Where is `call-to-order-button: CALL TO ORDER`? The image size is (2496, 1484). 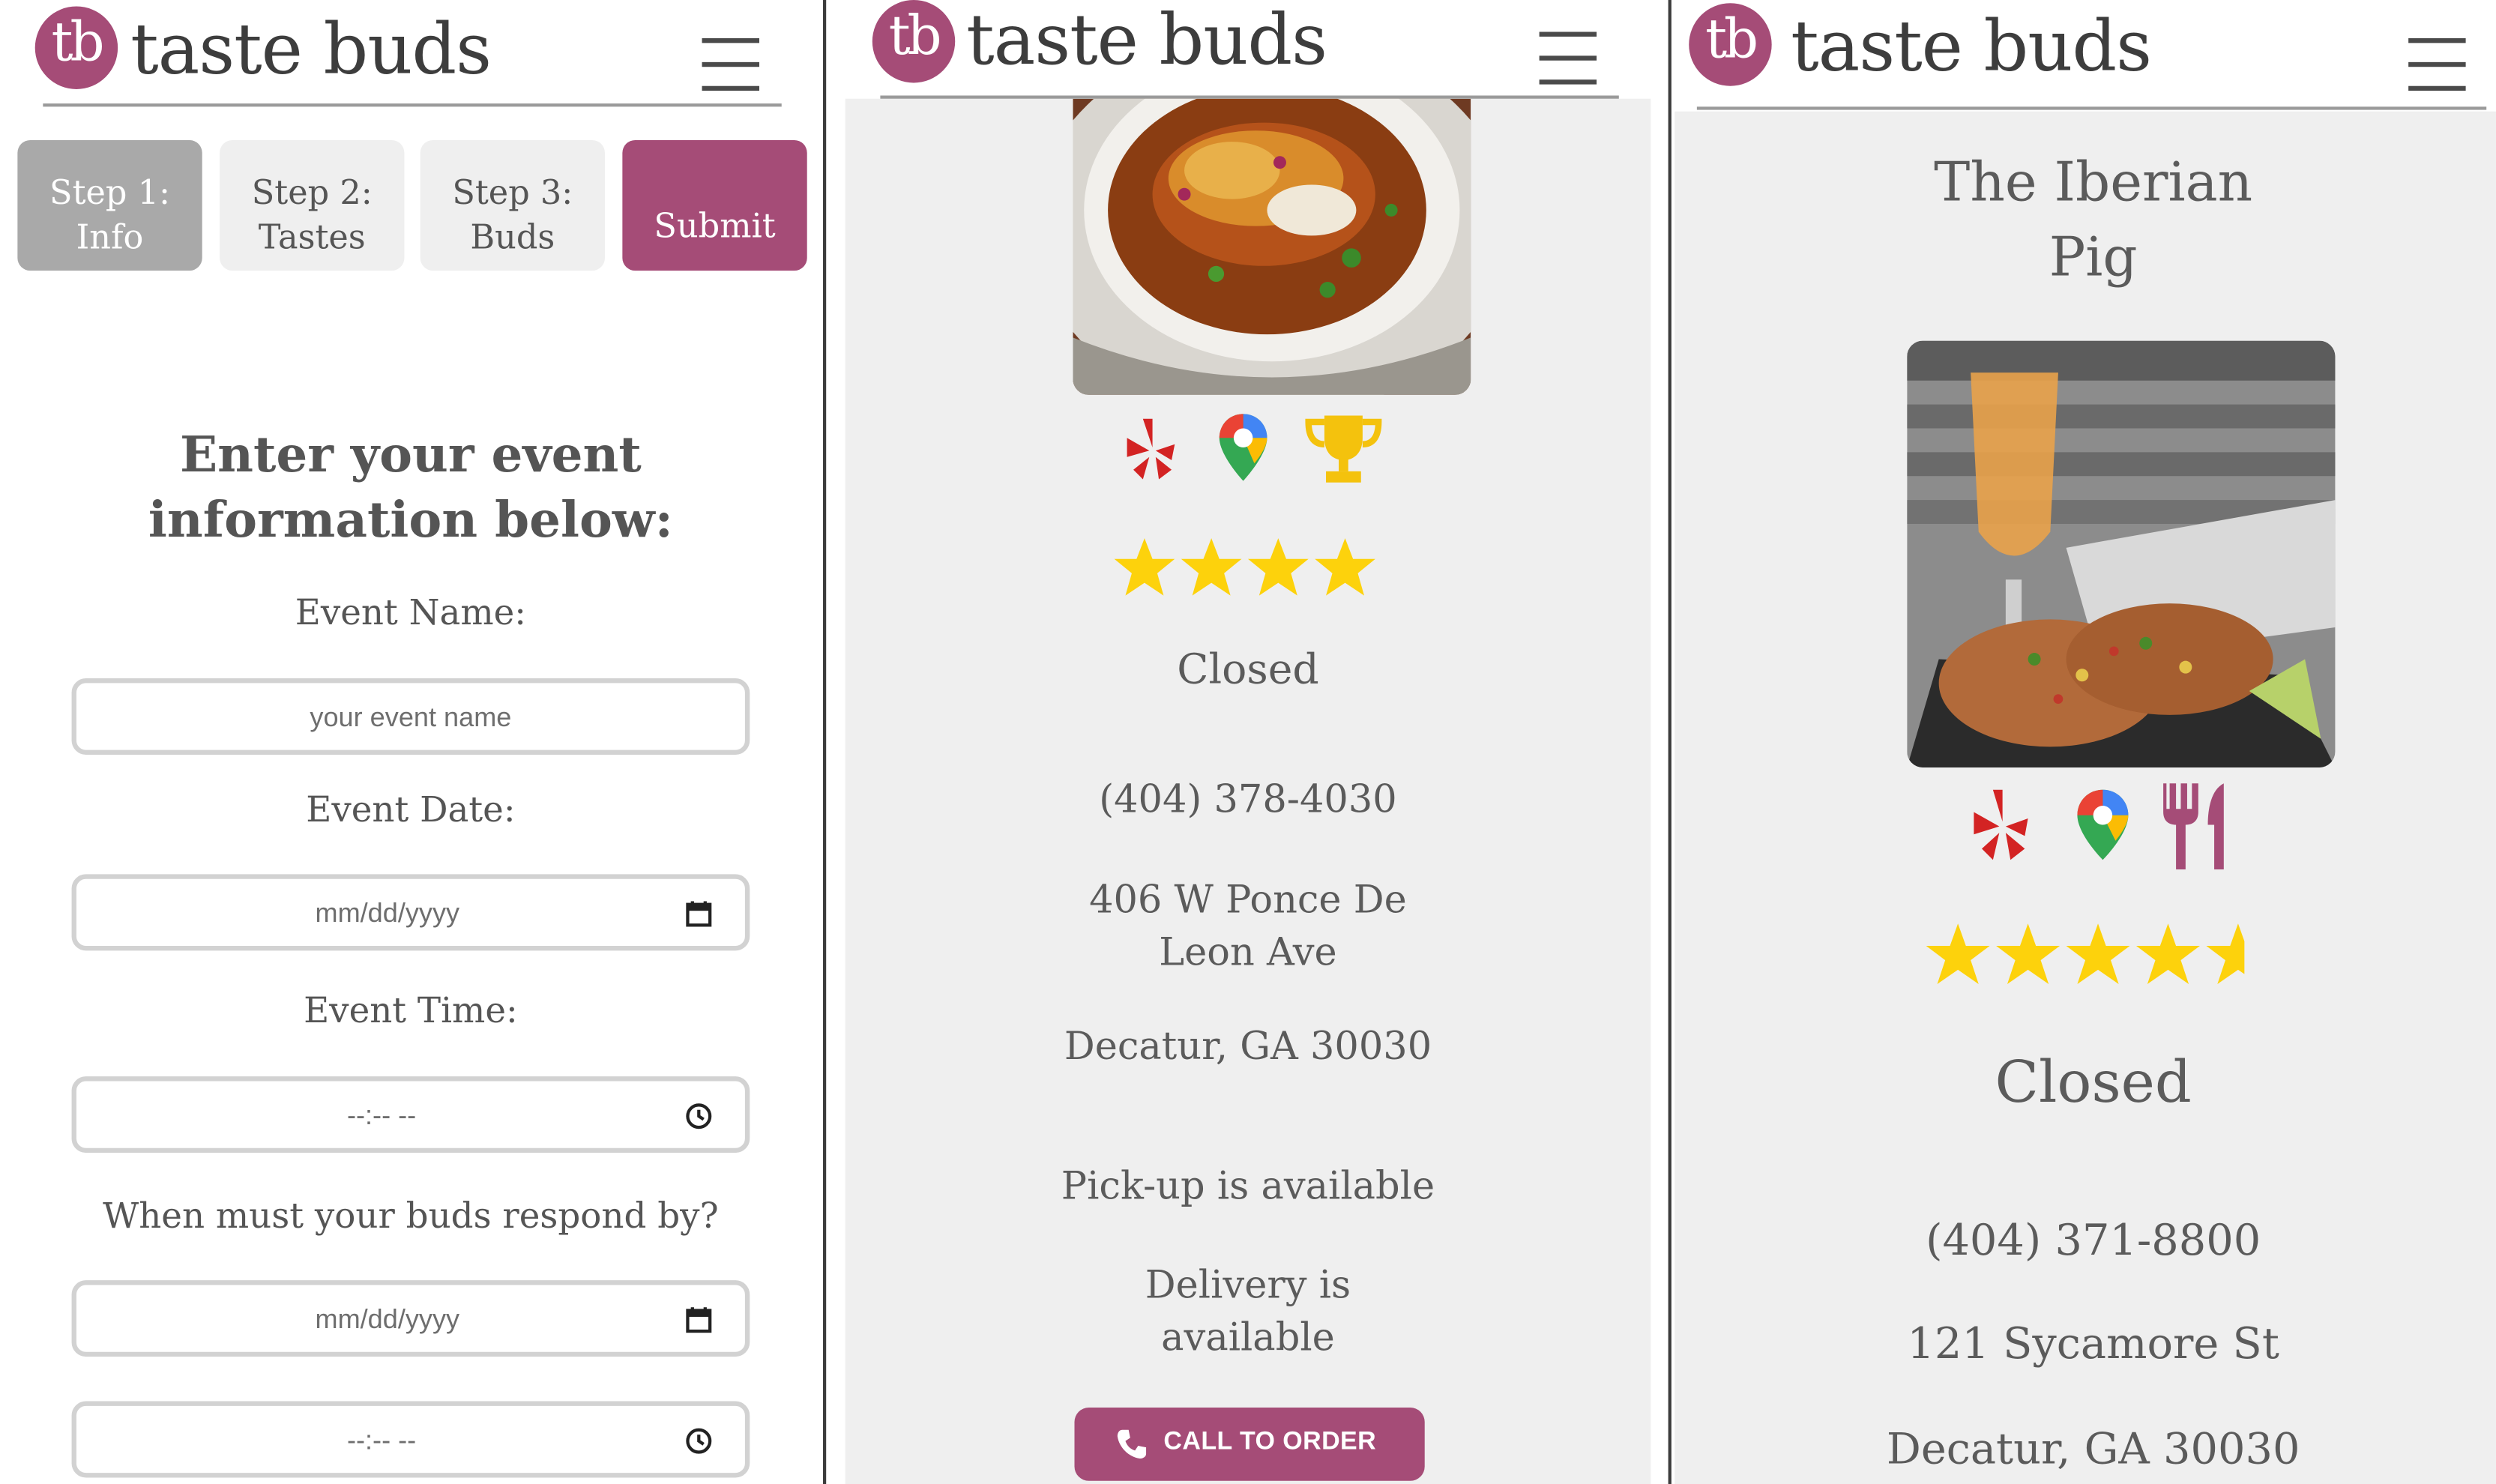 call-to-order-button: CALL TO ORDER is located at coordinates (1249, 1445).